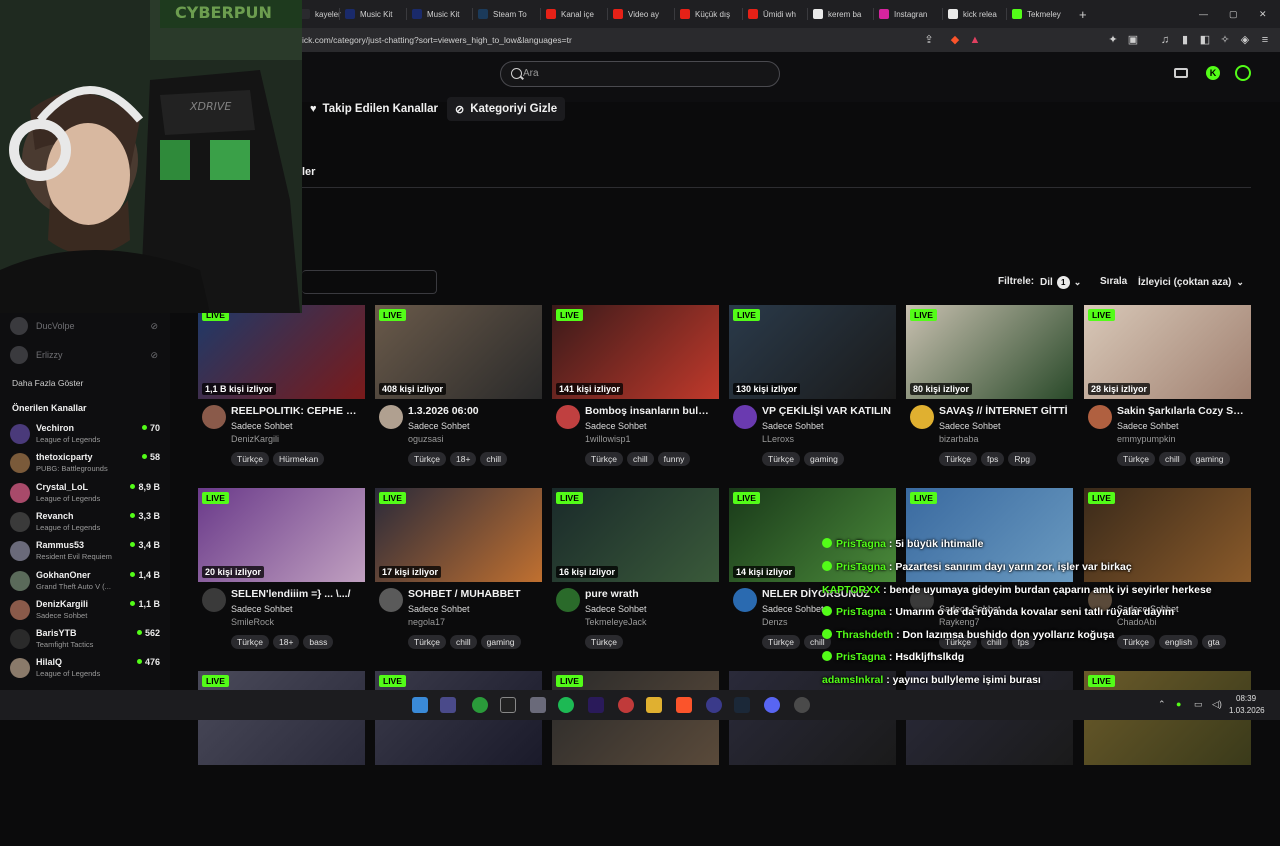 Image resolution: width=1280 pixels, height=846 pixels. Describe the element at coordinates (1246, 698) in the screenshot. I see `clock-time: 08:39` at that location.